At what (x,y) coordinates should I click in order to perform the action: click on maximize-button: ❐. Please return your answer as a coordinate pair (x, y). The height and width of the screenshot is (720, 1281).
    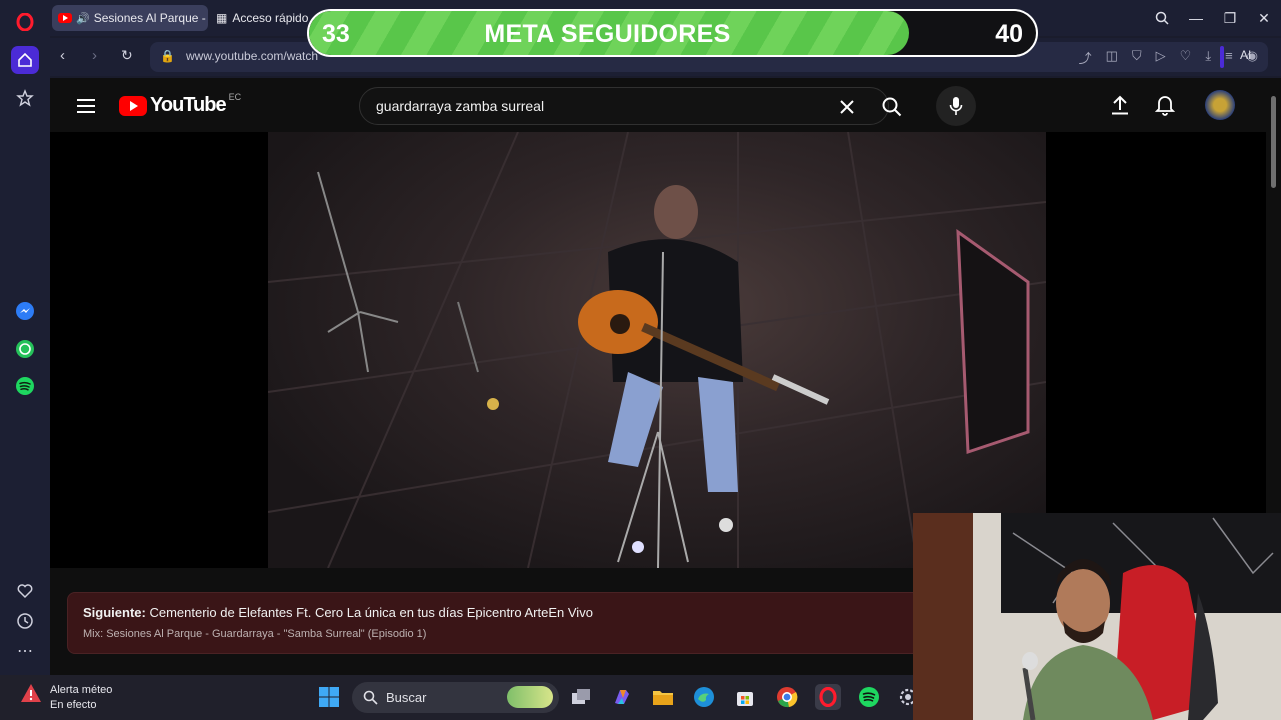
    Looking at the image, I should click on (1230, 18).